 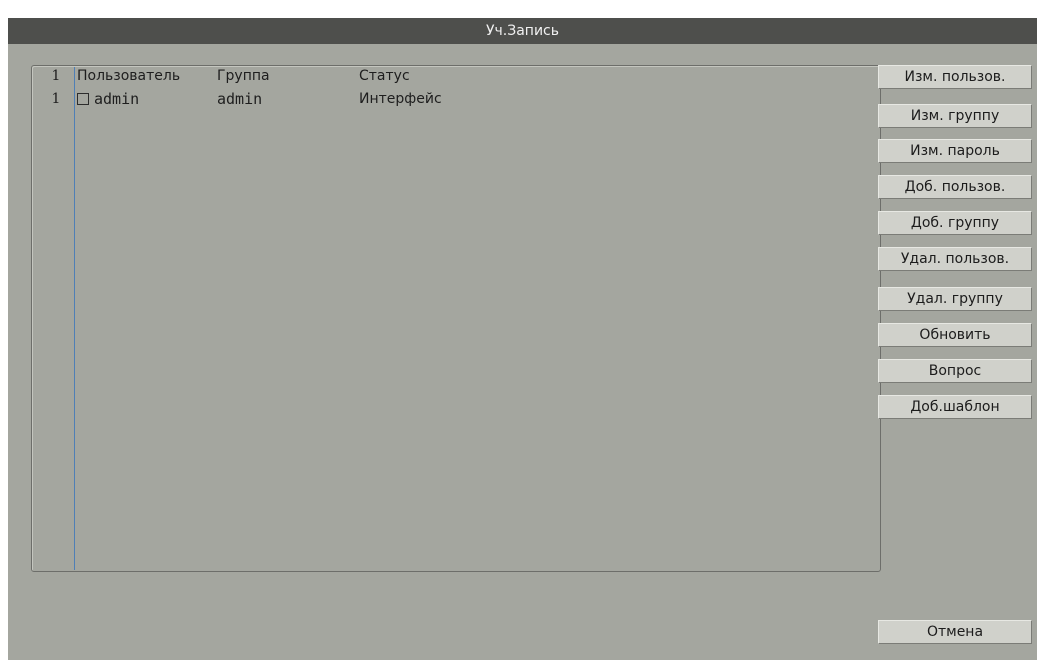 I want to click on header-status: Статус, so click(x=384, y=76).